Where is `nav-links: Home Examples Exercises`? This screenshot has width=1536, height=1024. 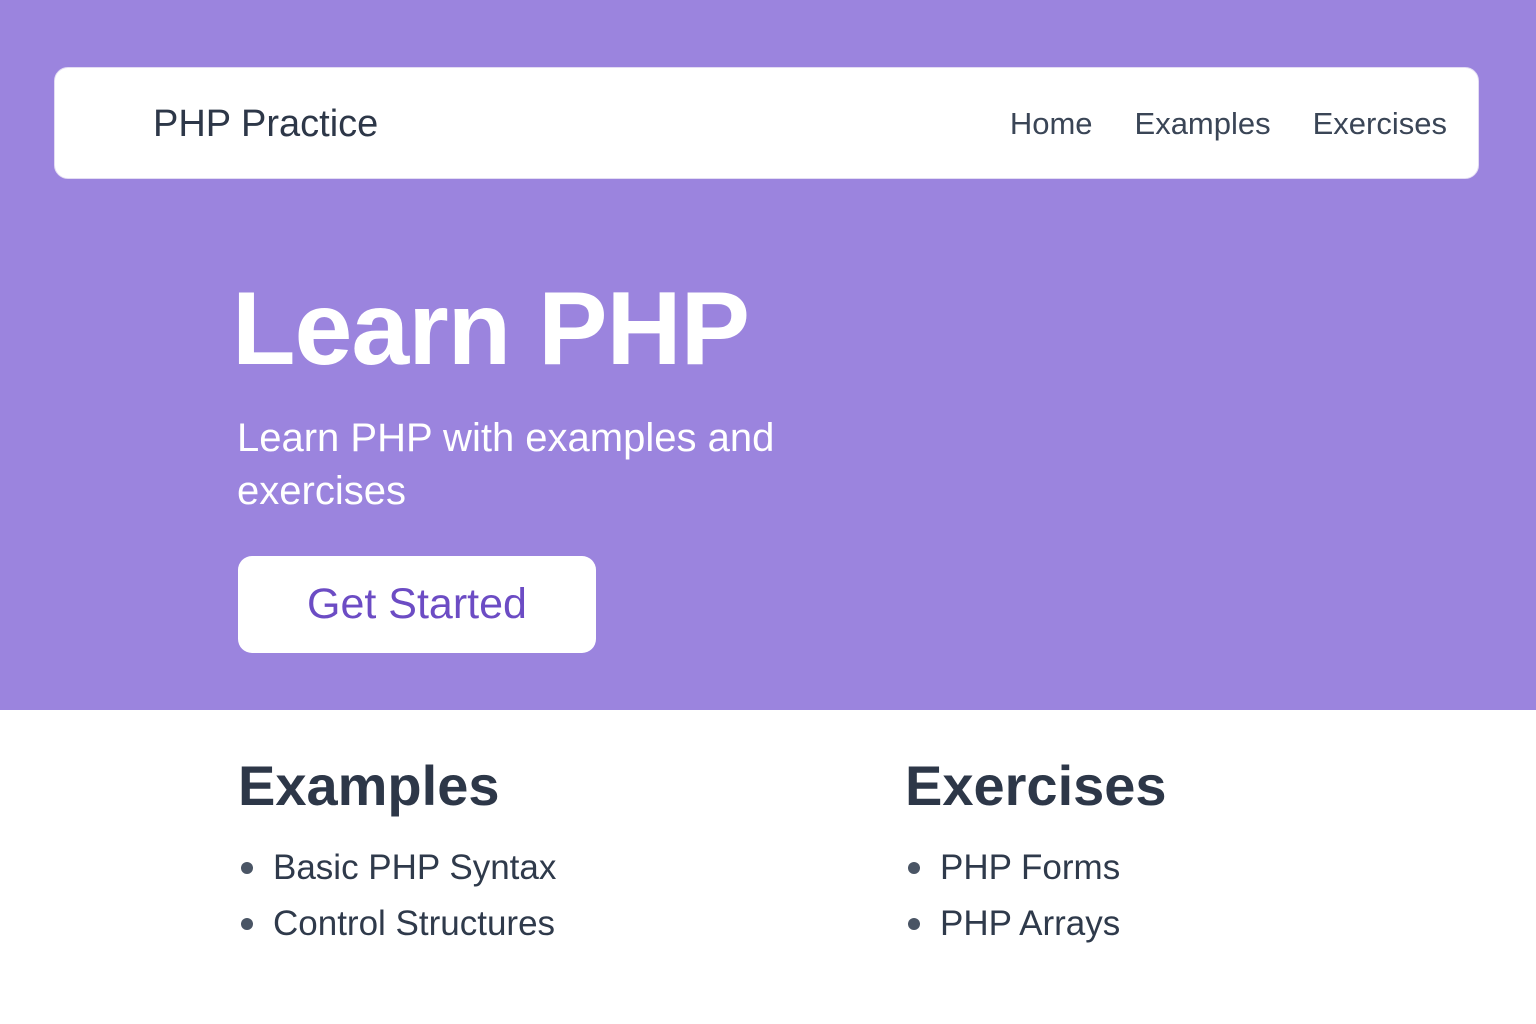 nav-links: Home Examples Exercises is located at coordinates (1228, 124).